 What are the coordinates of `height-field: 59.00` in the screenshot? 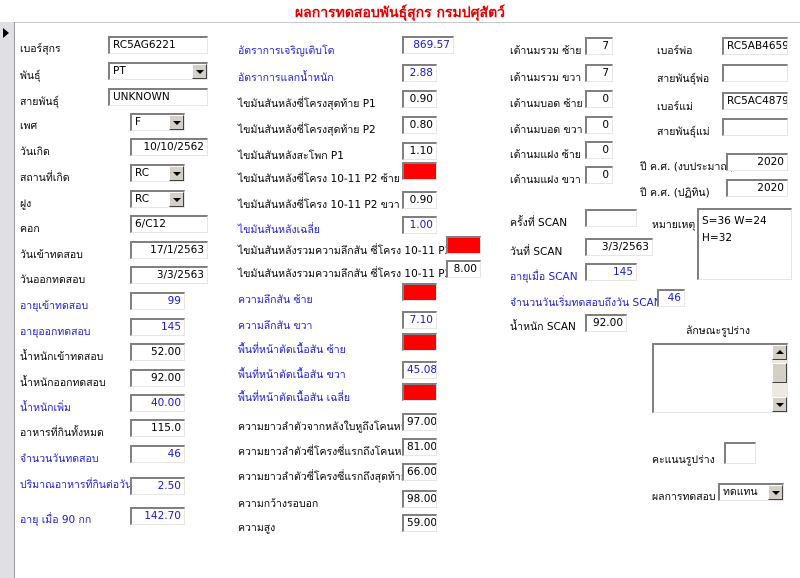 It's located at (419, 523).